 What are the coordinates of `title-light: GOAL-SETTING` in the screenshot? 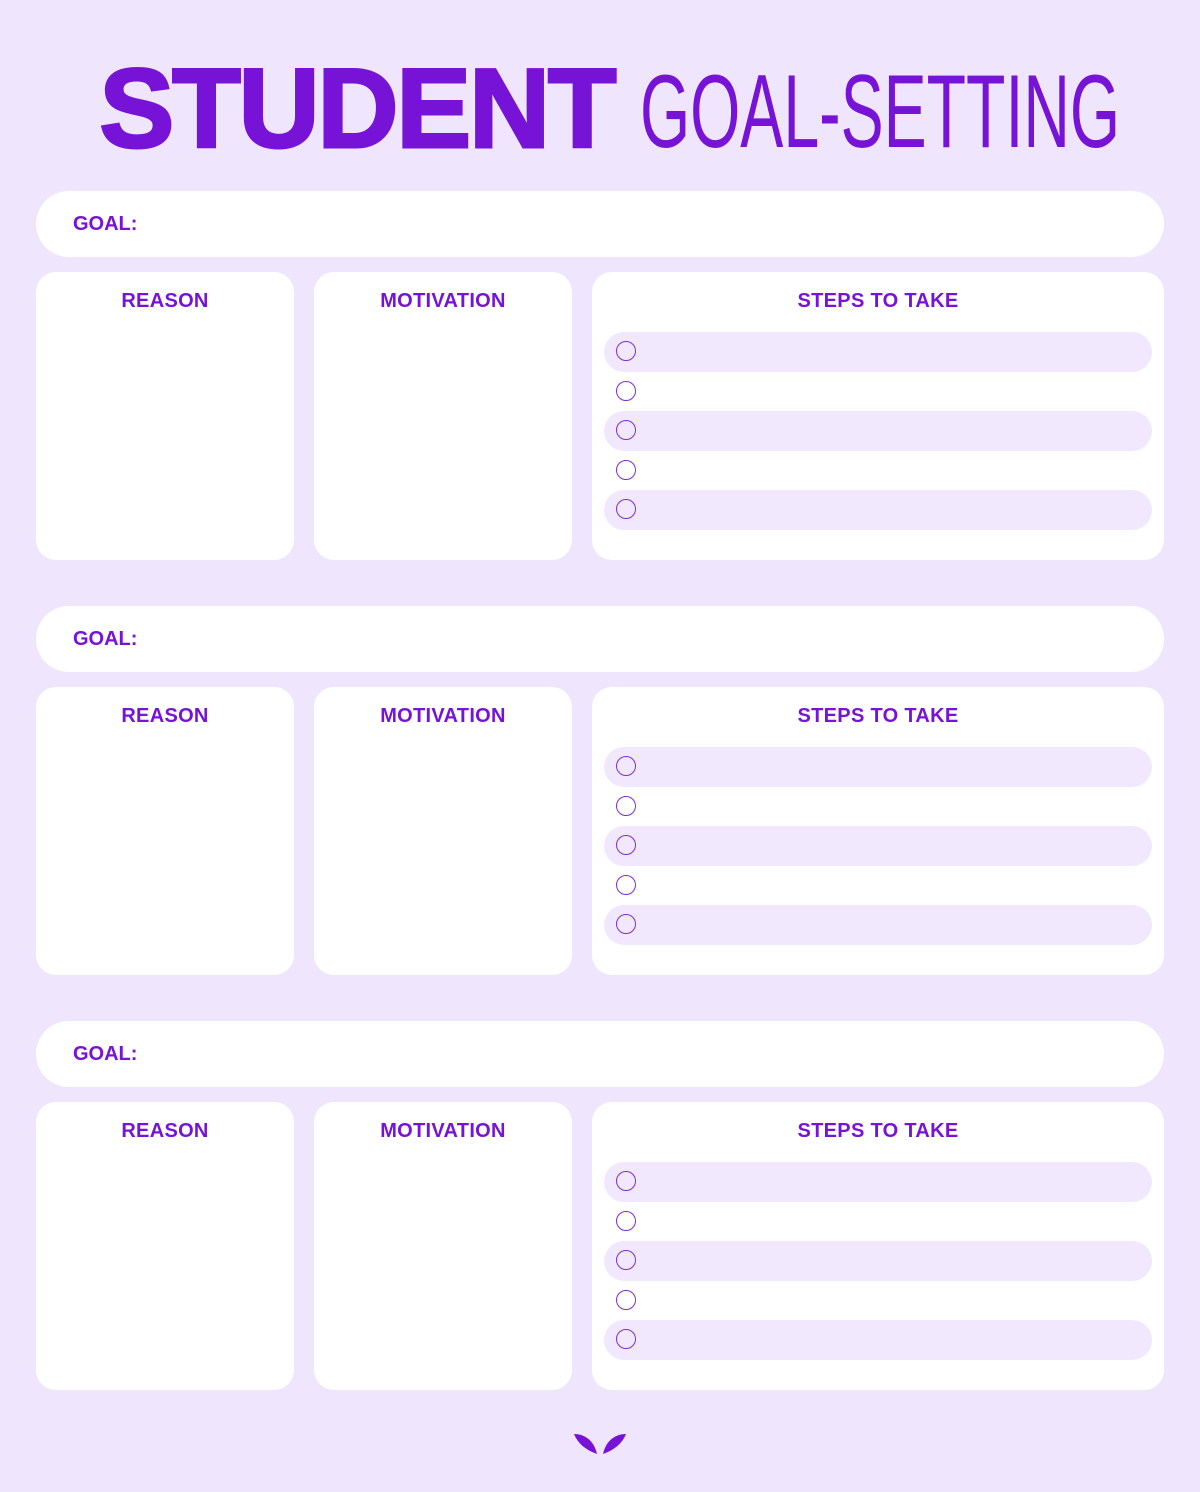 It's located at (880, 112).